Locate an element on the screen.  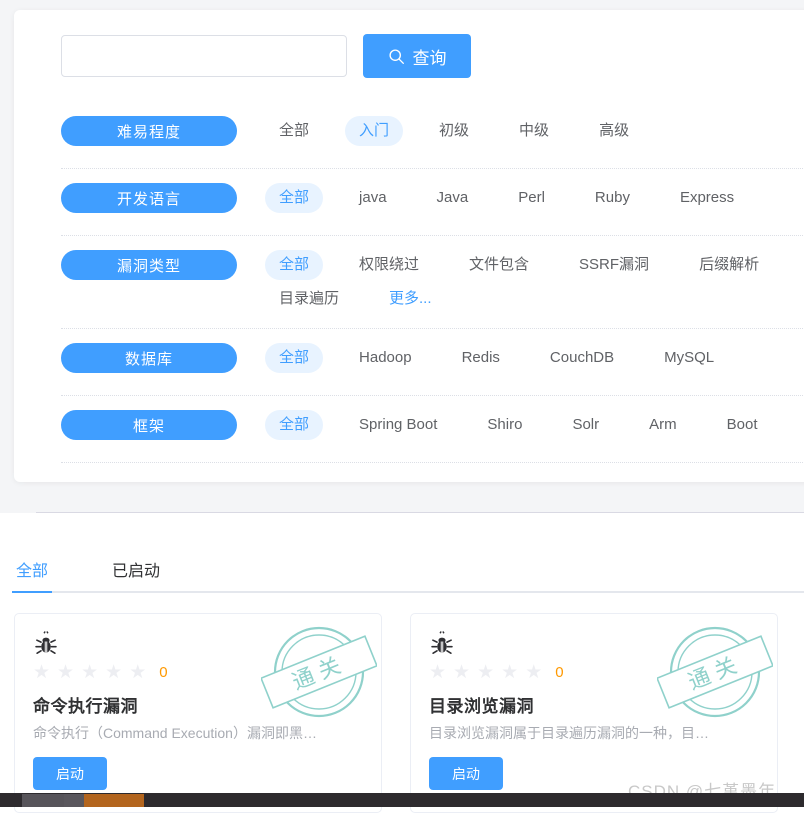
filter-options: 全部 java Java Perl Ruby Express is located at coordinates (534, 198).